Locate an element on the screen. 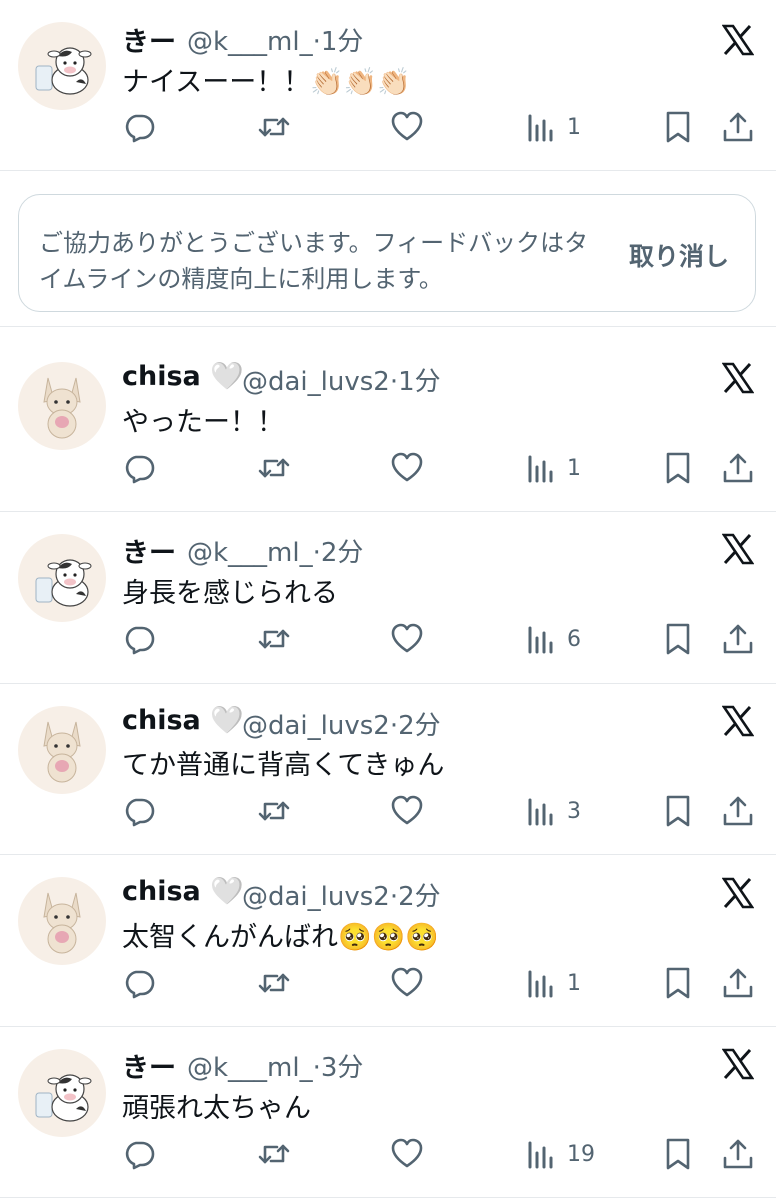 The image size is (776, 1200). view-count: 3 is located at coordinates (574, 811).